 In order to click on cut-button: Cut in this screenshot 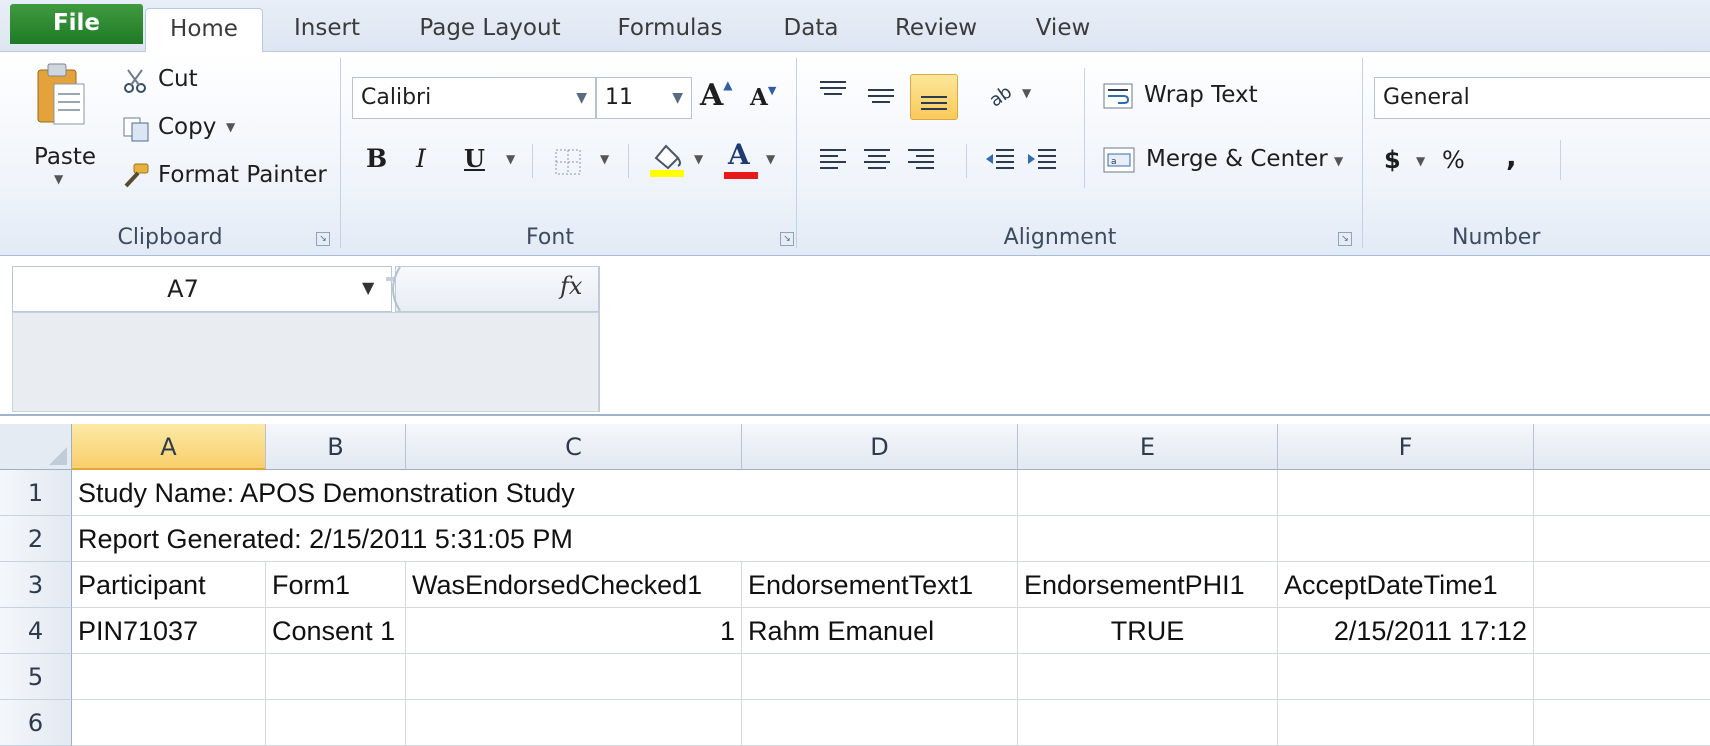, I will do `click(168, 81)`.